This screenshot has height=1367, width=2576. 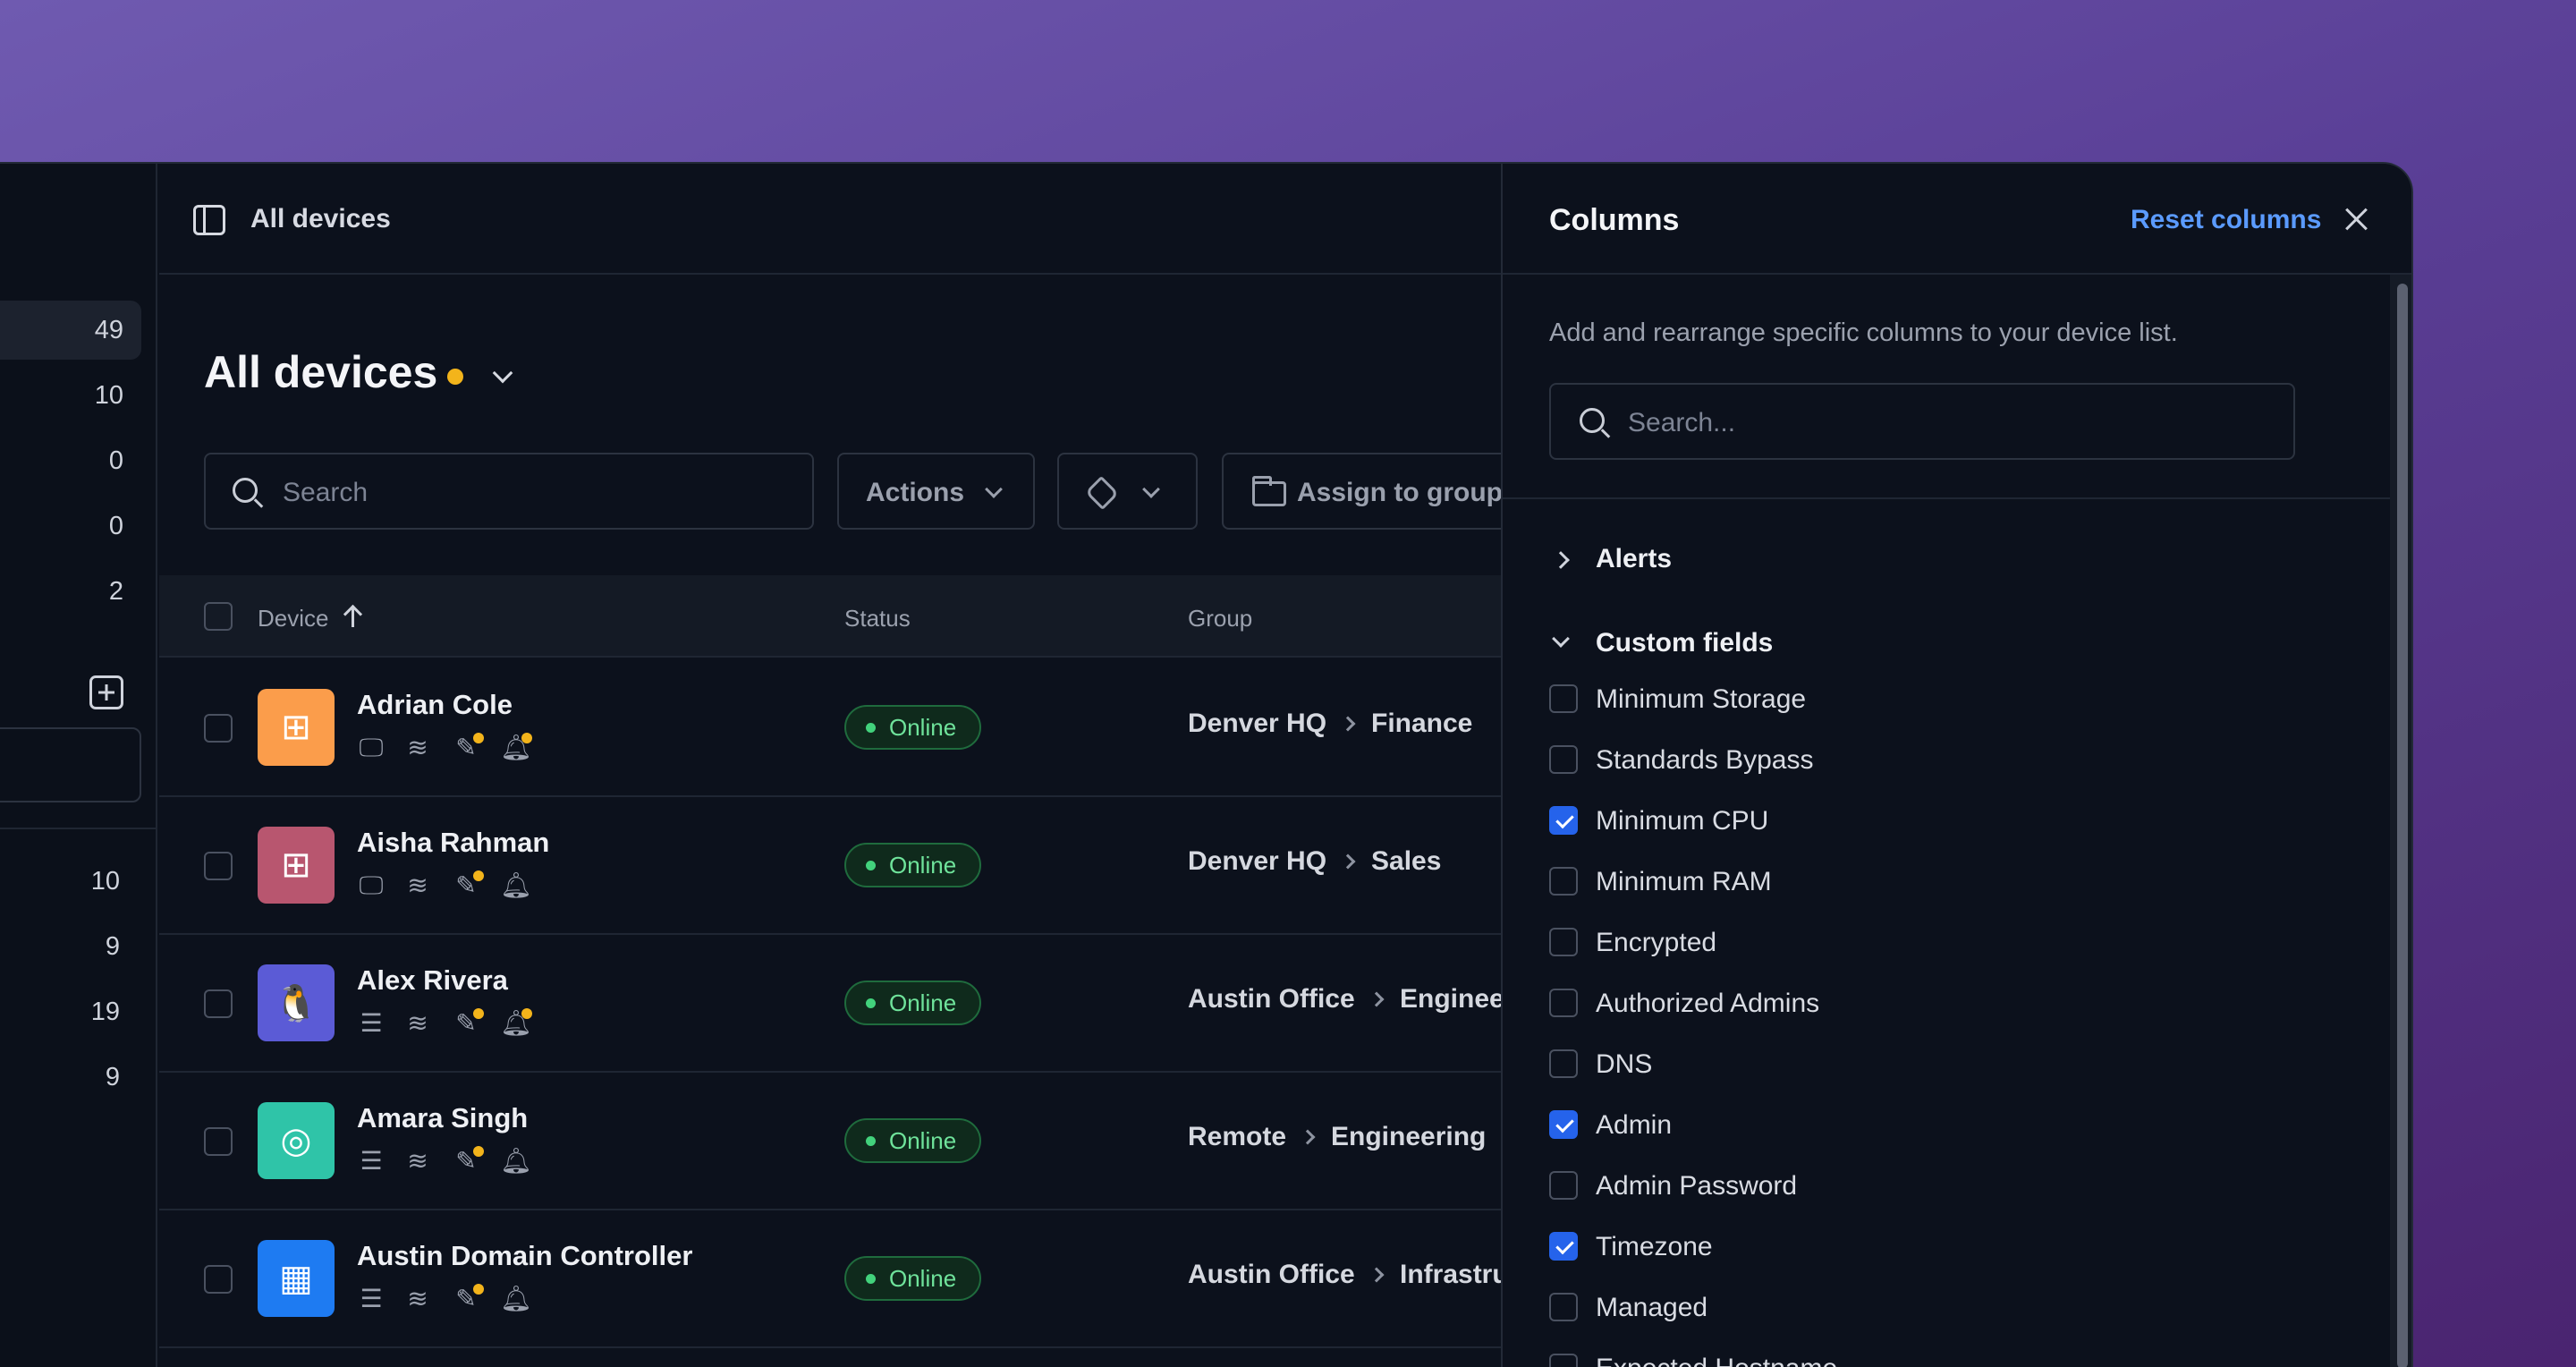 I want to click on reset-columns-link: Reset columns, so click(x=2226, y=220).